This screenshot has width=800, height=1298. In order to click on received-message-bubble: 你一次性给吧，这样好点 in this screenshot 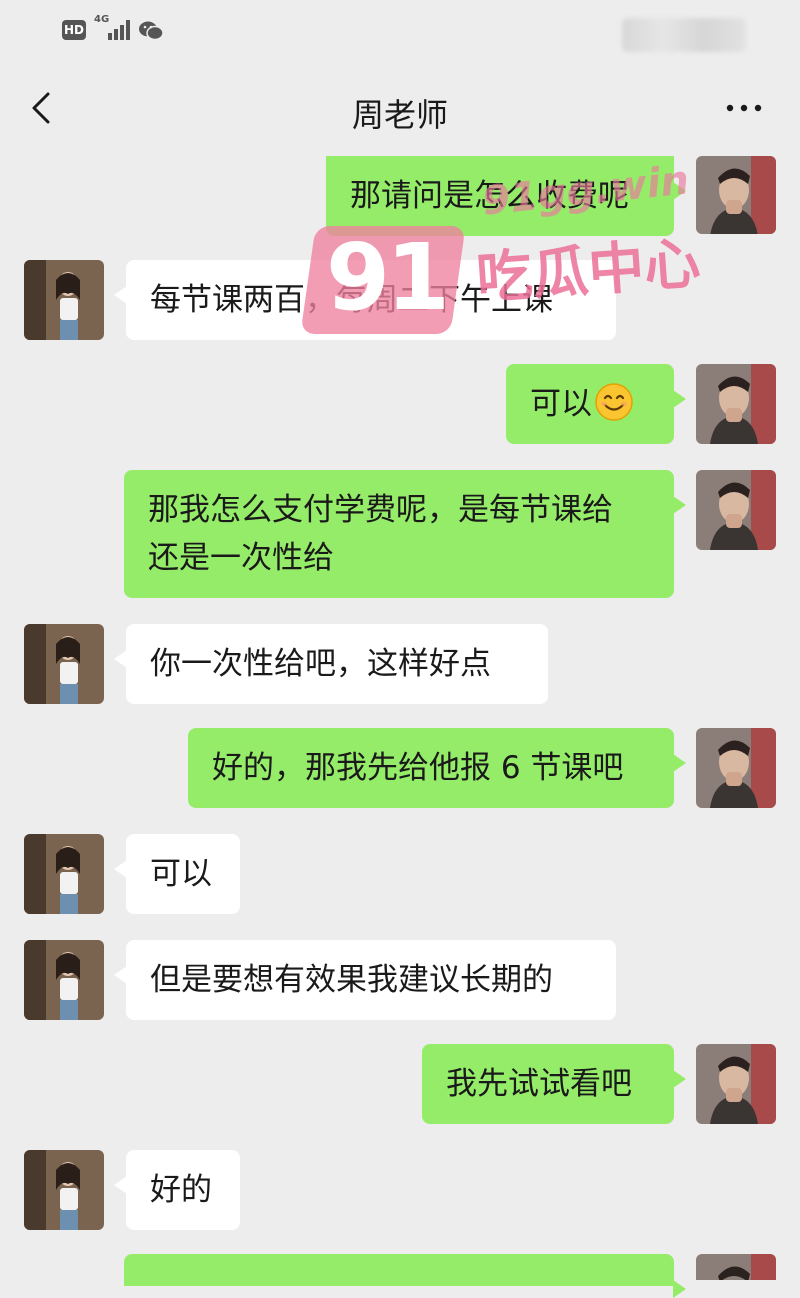, I will do `click(331, 664)`.